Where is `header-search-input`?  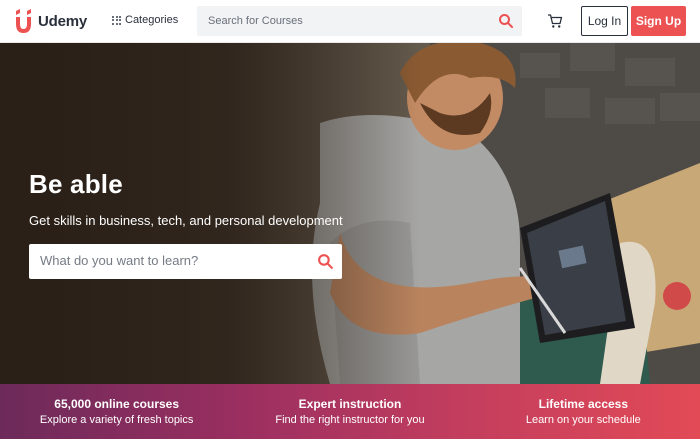
header-search-input is located at coordinates (337, 21).